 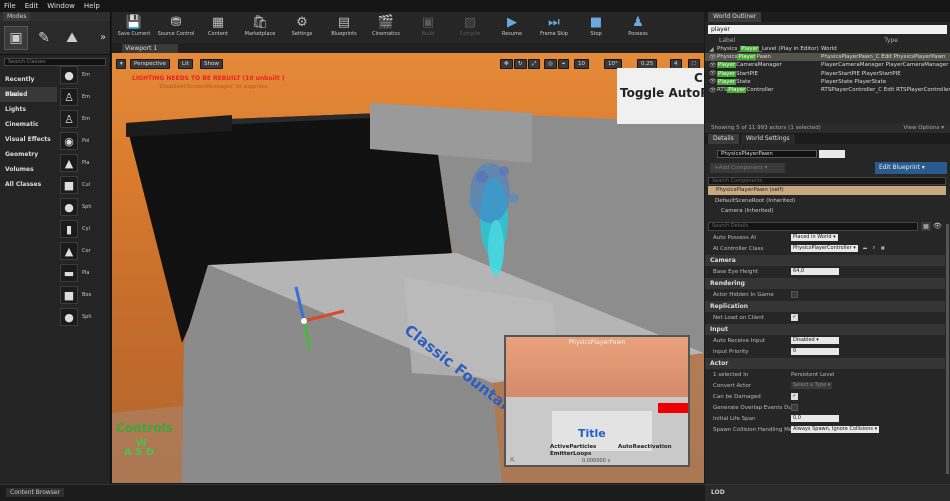 I want to click on category-geometry: Geometry, so click(x=28, y=154).